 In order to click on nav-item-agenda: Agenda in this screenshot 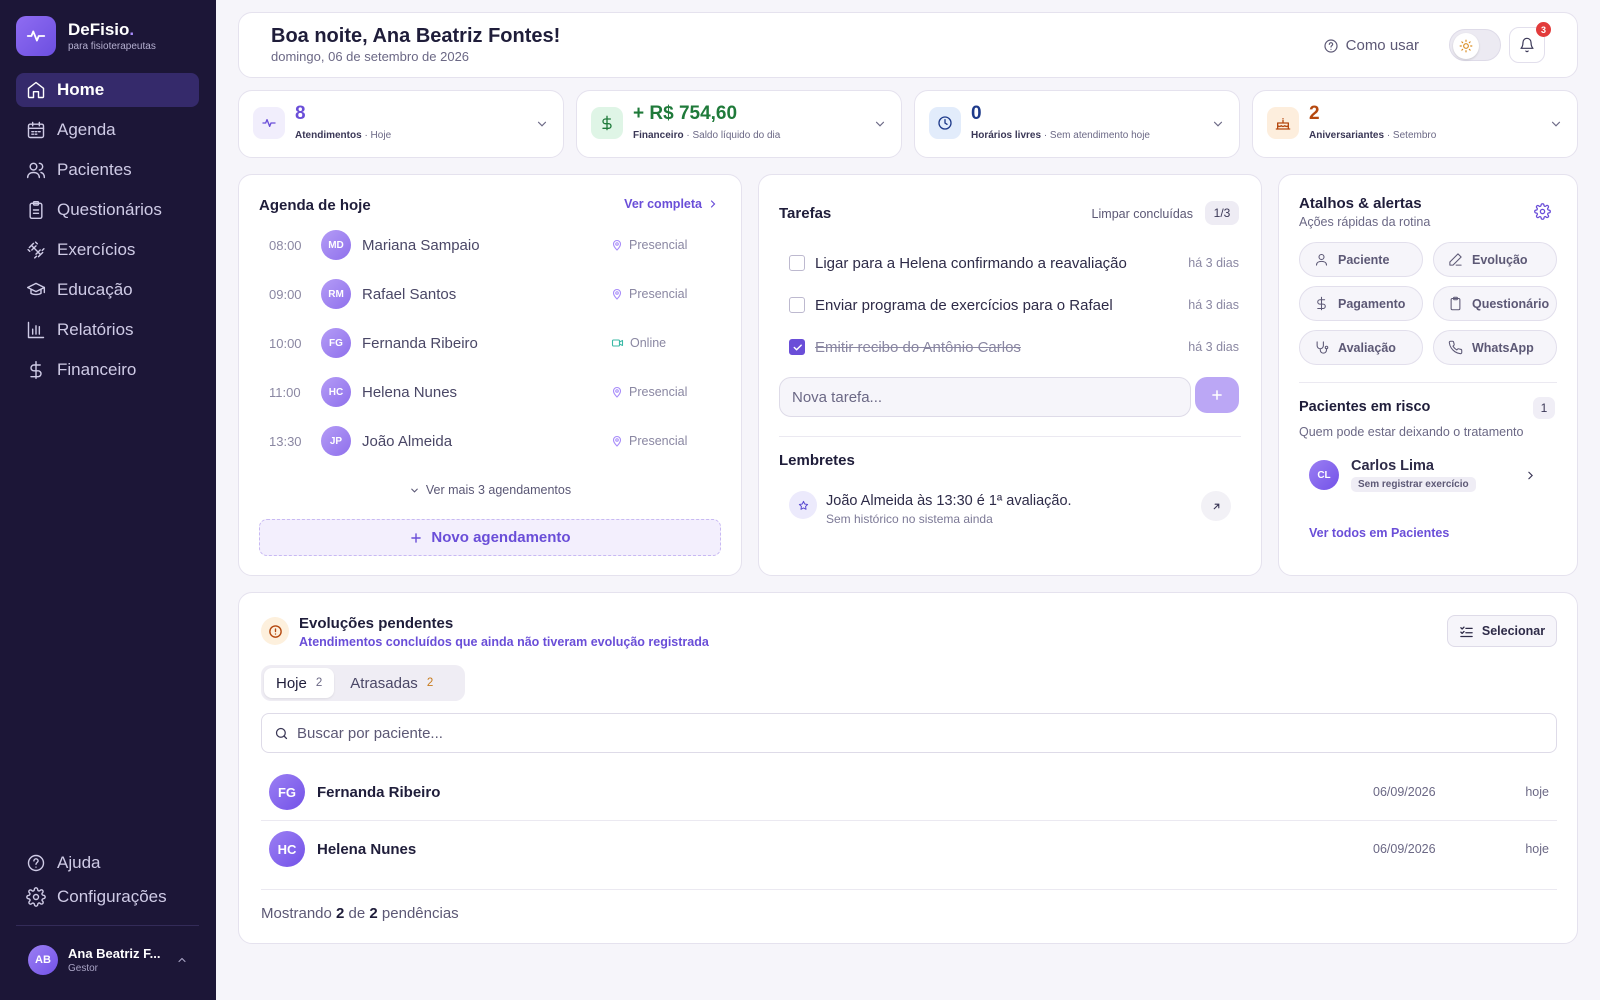, I will do `click(107, 130)`.